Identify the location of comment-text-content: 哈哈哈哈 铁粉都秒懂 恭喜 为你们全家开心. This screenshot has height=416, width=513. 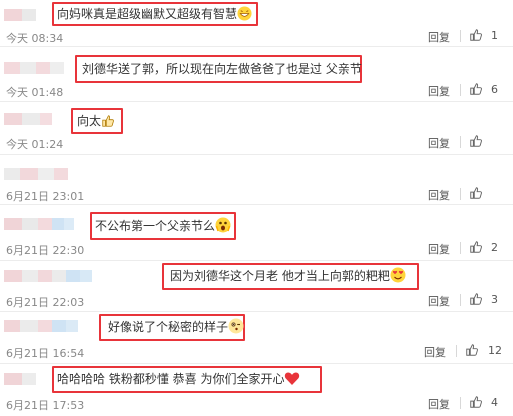
(171, 379).